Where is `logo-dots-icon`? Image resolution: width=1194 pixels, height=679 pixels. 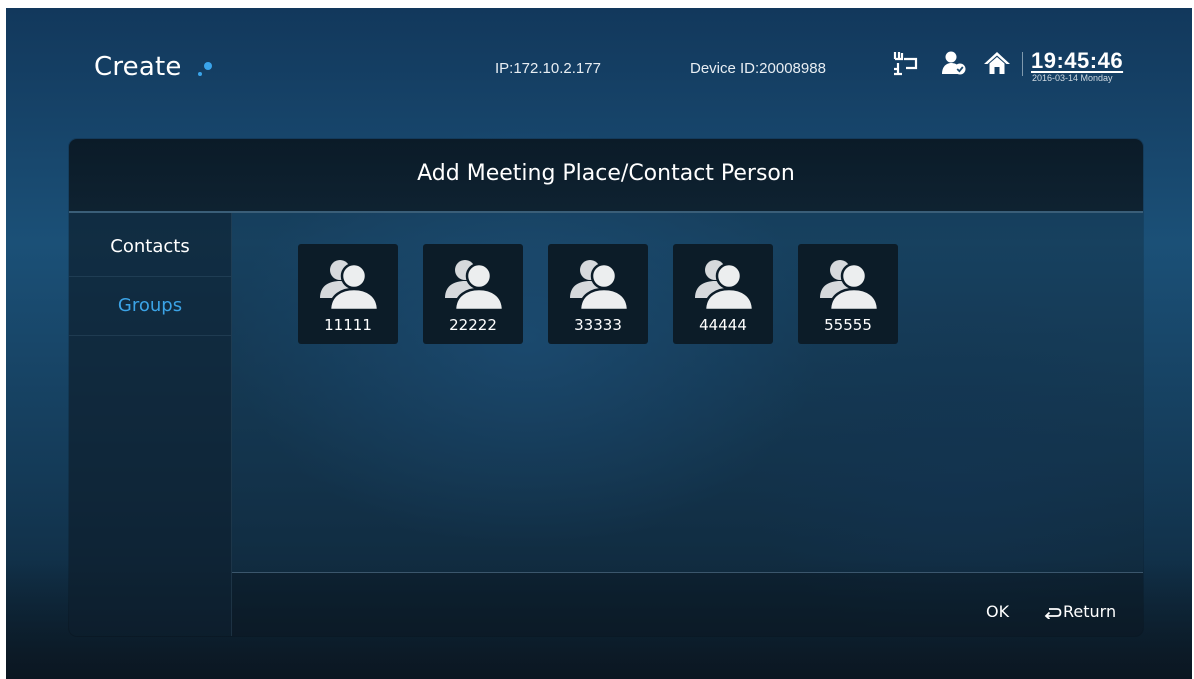 logo-dots-icon is located at coordinates (205, 70).